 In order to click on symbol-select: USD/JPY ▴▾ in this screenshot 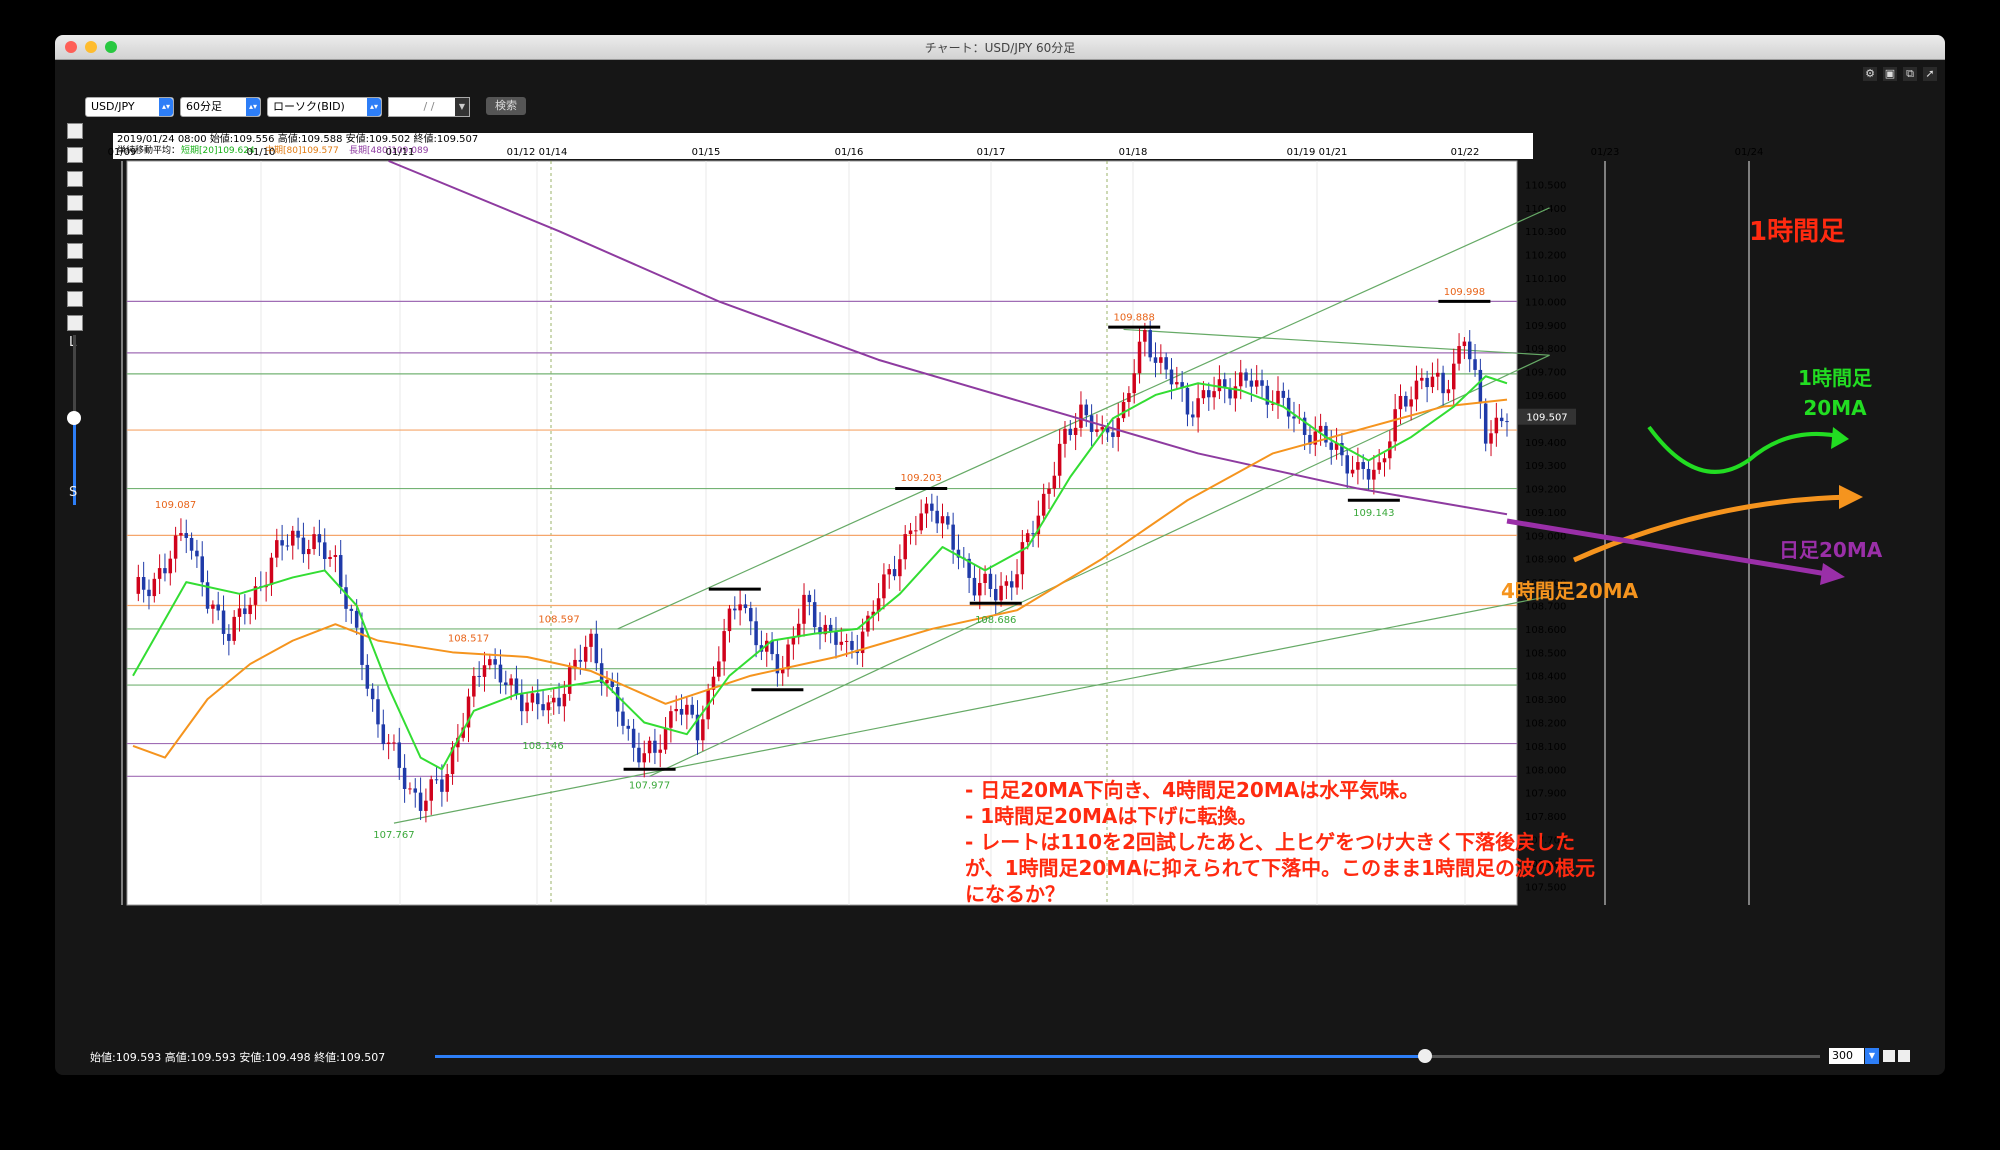, I will do `click(129, 107)`.